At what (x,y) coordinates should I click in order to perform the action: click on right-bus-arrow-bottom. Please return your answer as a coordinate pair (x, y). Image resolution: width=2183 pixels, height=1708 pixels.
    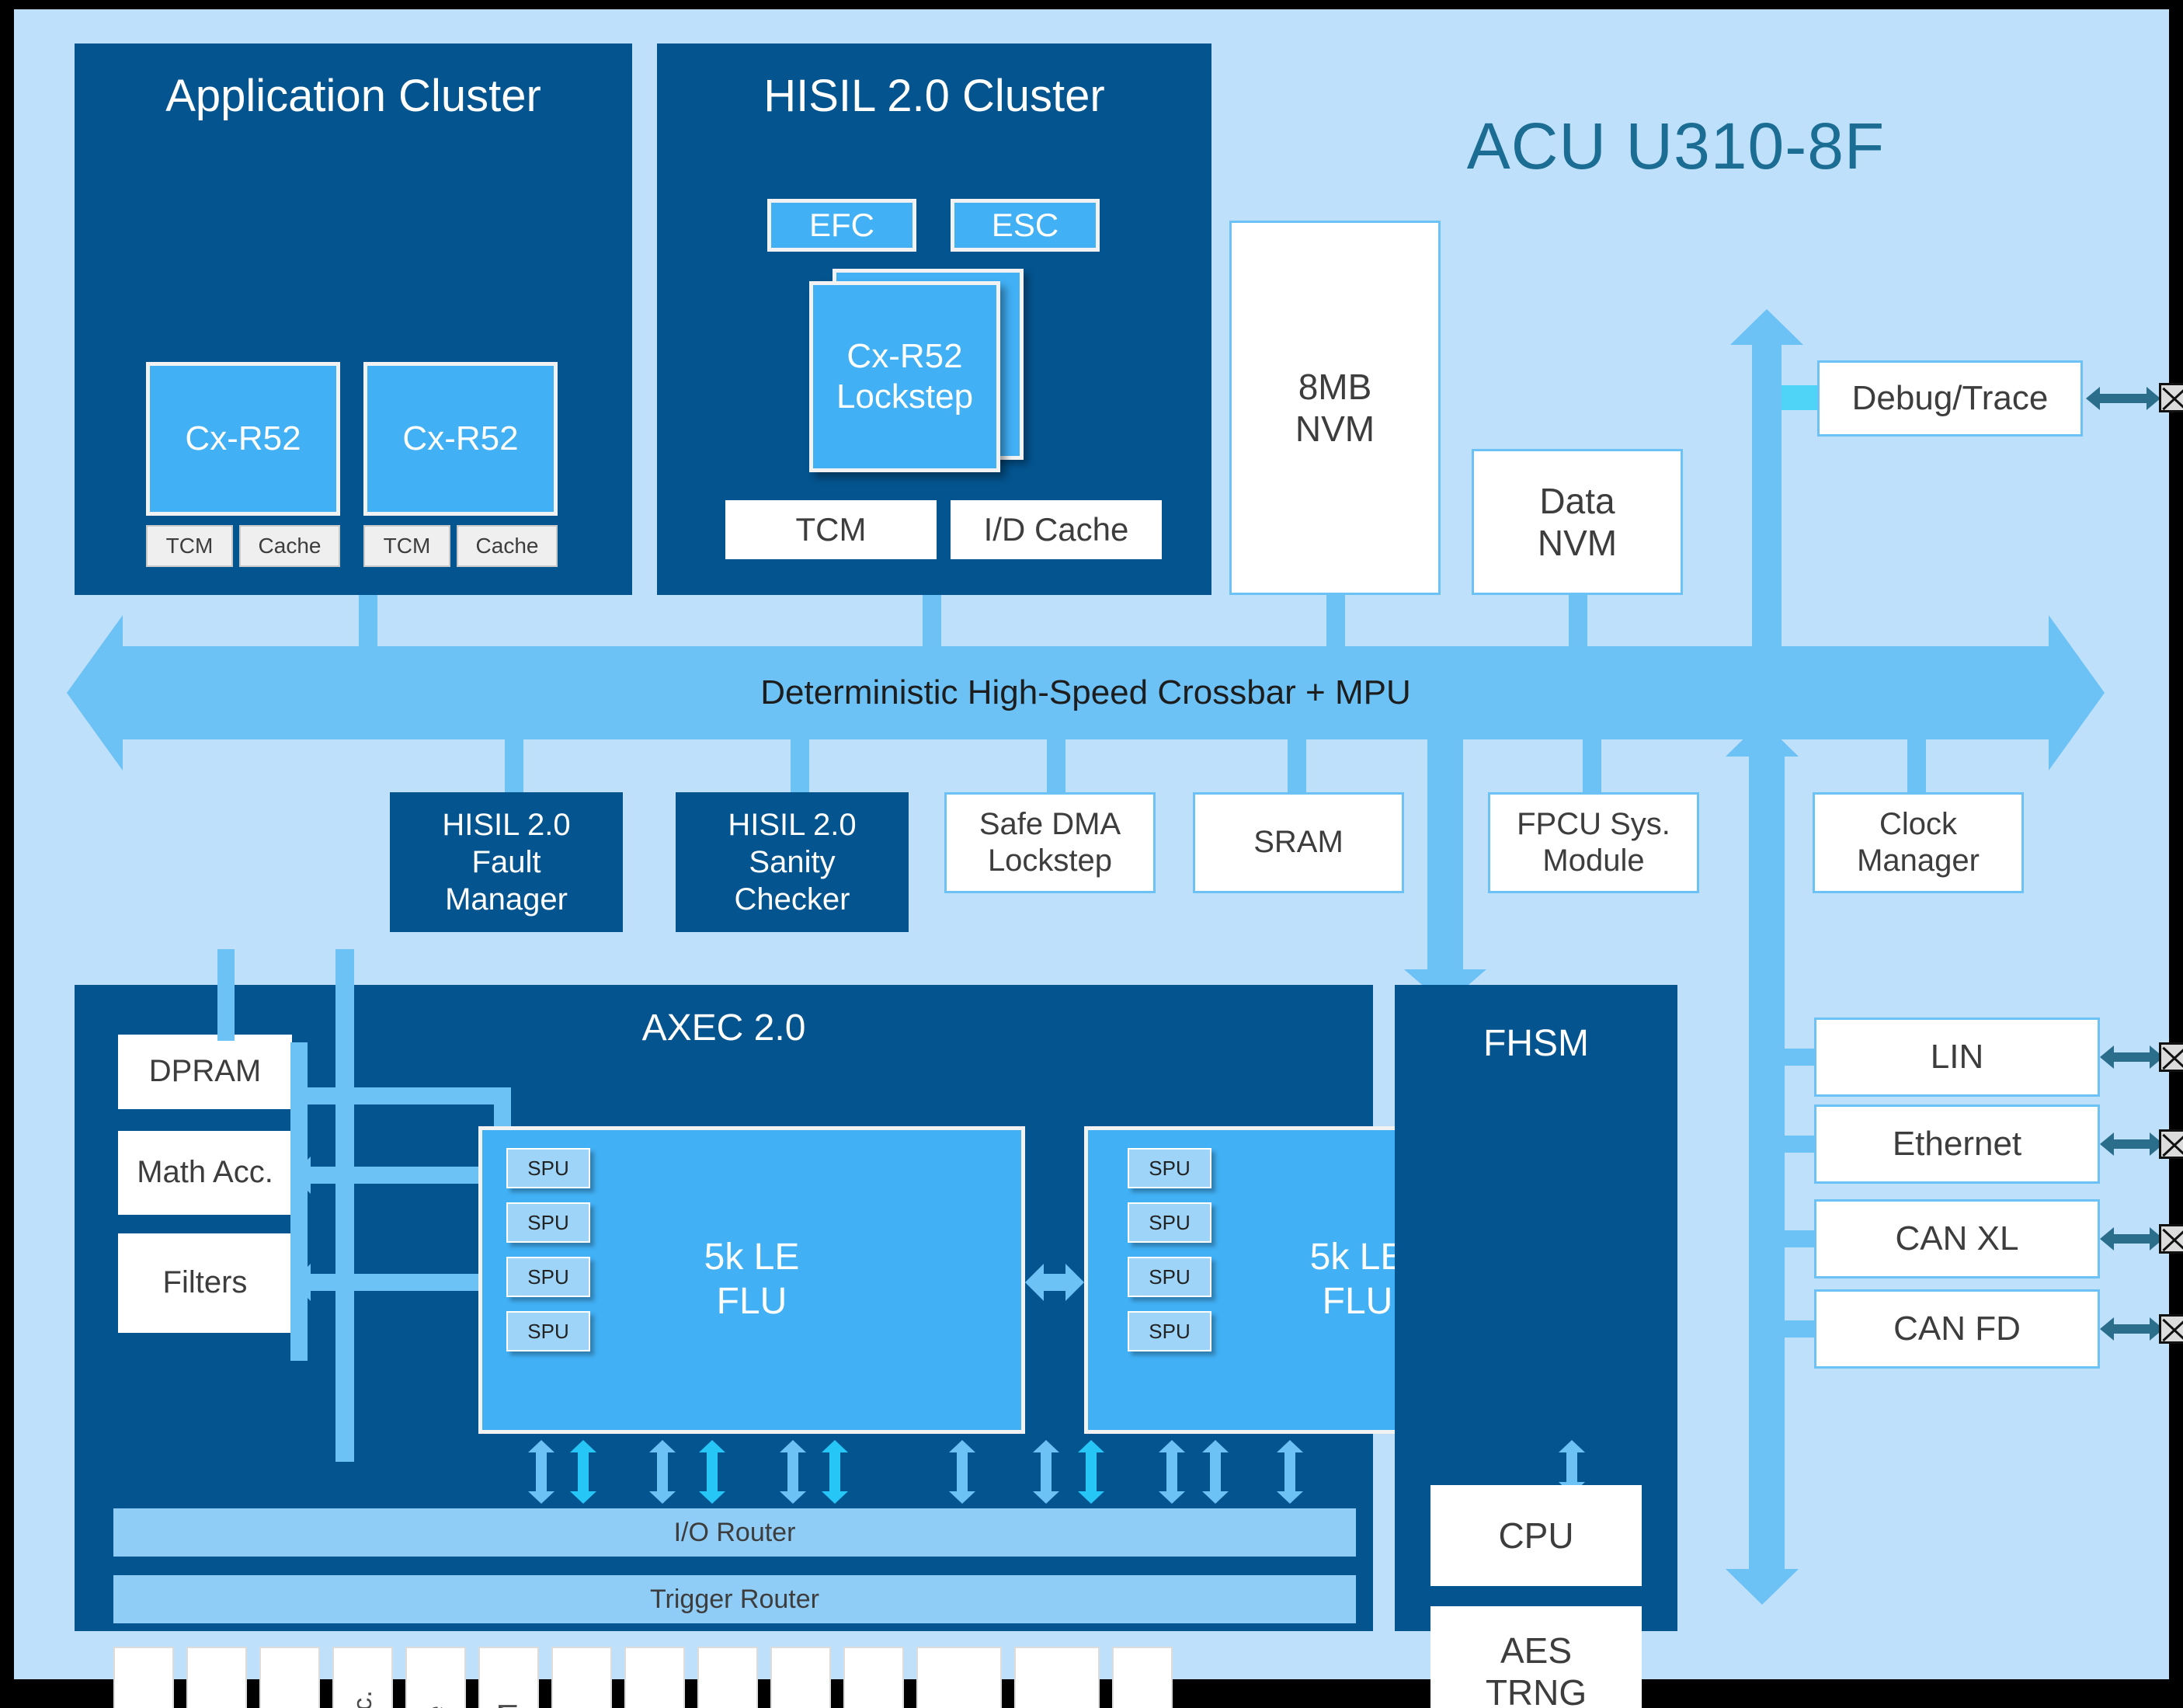
    Looking at the image, I should click on (1762, 1163).